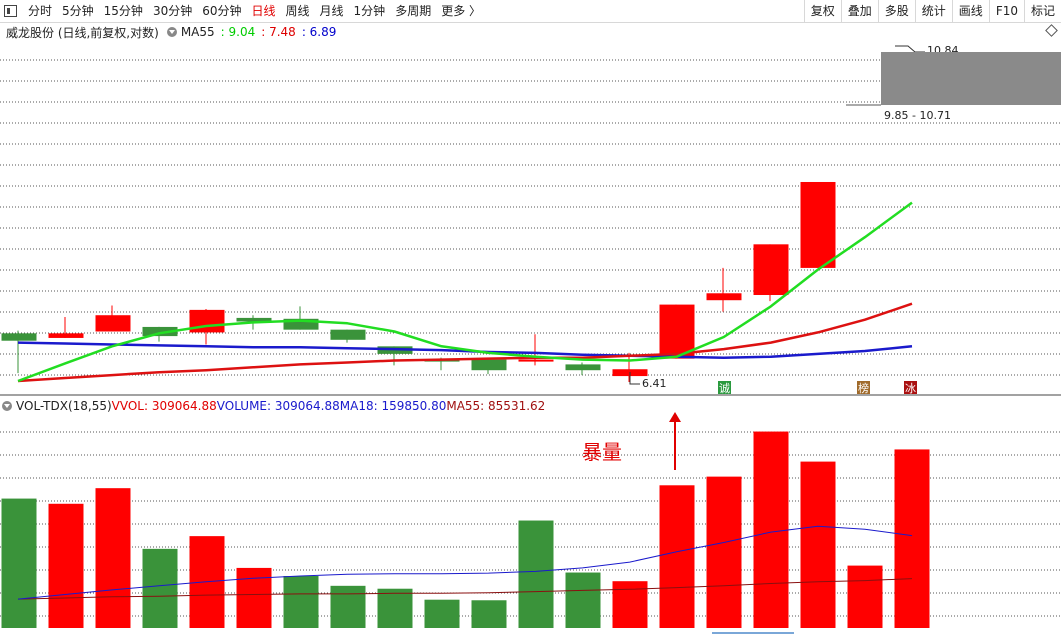  Describe the element at coordinates (724, 388) in the screenshot. I see `event-marker-text: 诚` at that location.